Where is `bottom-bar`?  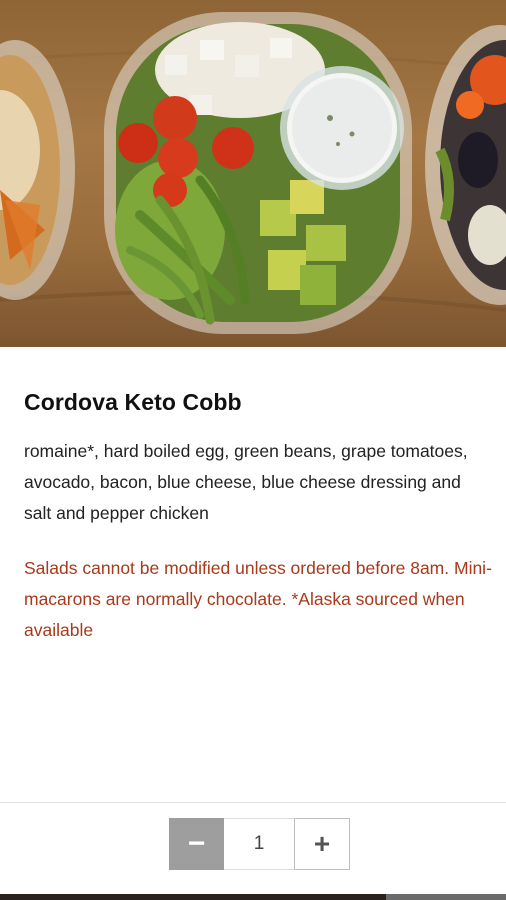
bottom-bar is located at coordinates (253, 897).